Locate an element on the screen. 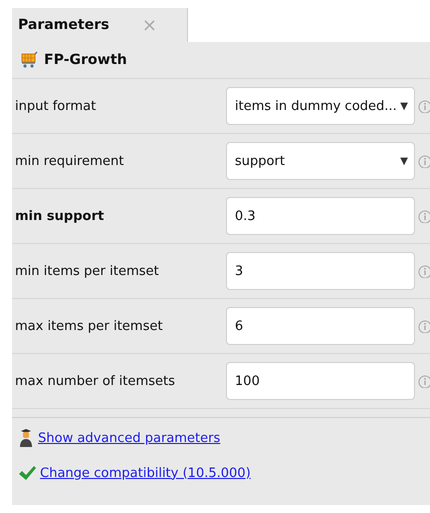  input-field: 100 is located at coordinates (320, 381).